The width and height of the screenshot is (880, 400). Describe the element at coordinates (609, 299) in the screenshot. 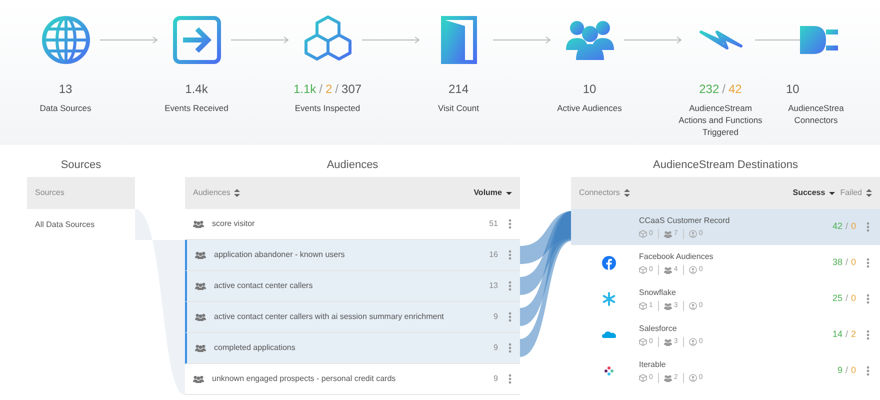

I see `snowflake-logo` at that location.